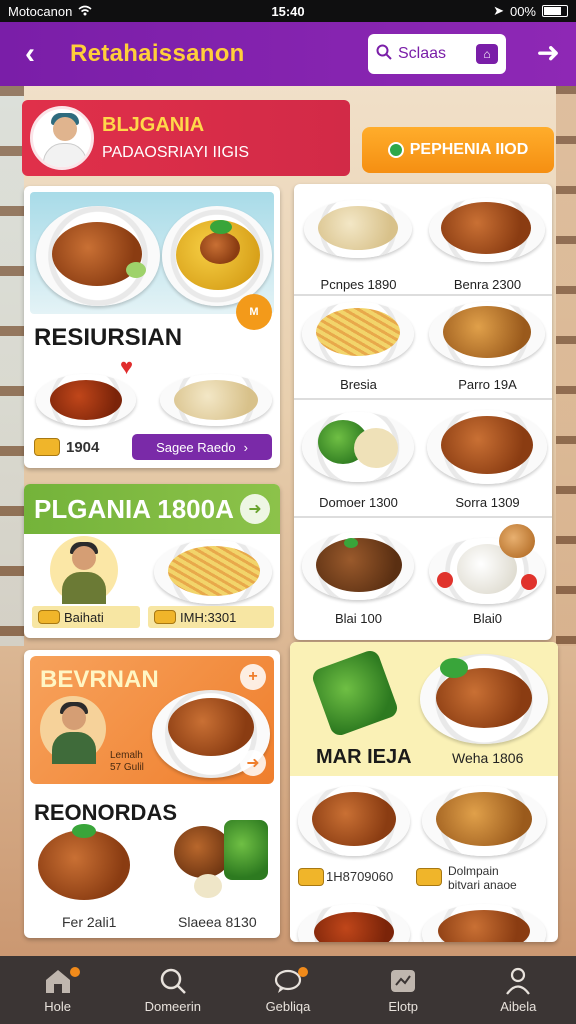  What do you see at coordinates (175, 152) in the screenshot?
I see `profile-subtitle: PADAOSRIAYI IIGIS` at bounding box center [175, 152].